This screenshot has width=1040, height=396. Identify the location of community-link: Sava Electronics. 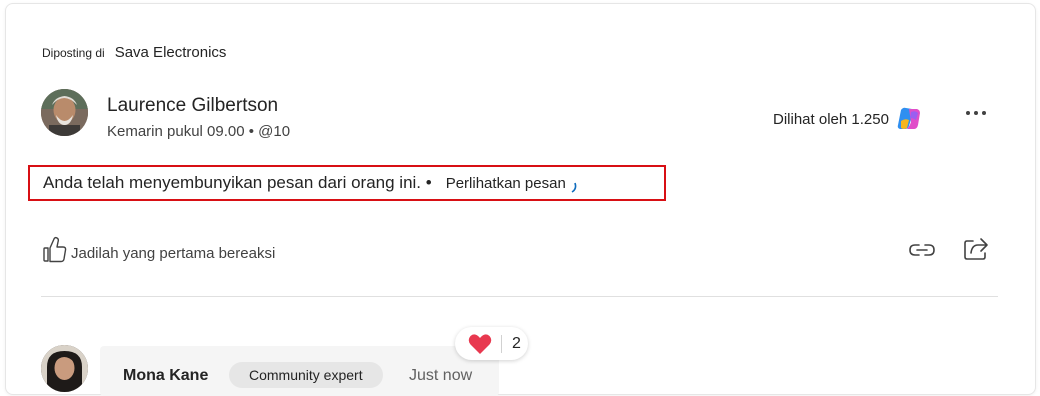
(171, 52).